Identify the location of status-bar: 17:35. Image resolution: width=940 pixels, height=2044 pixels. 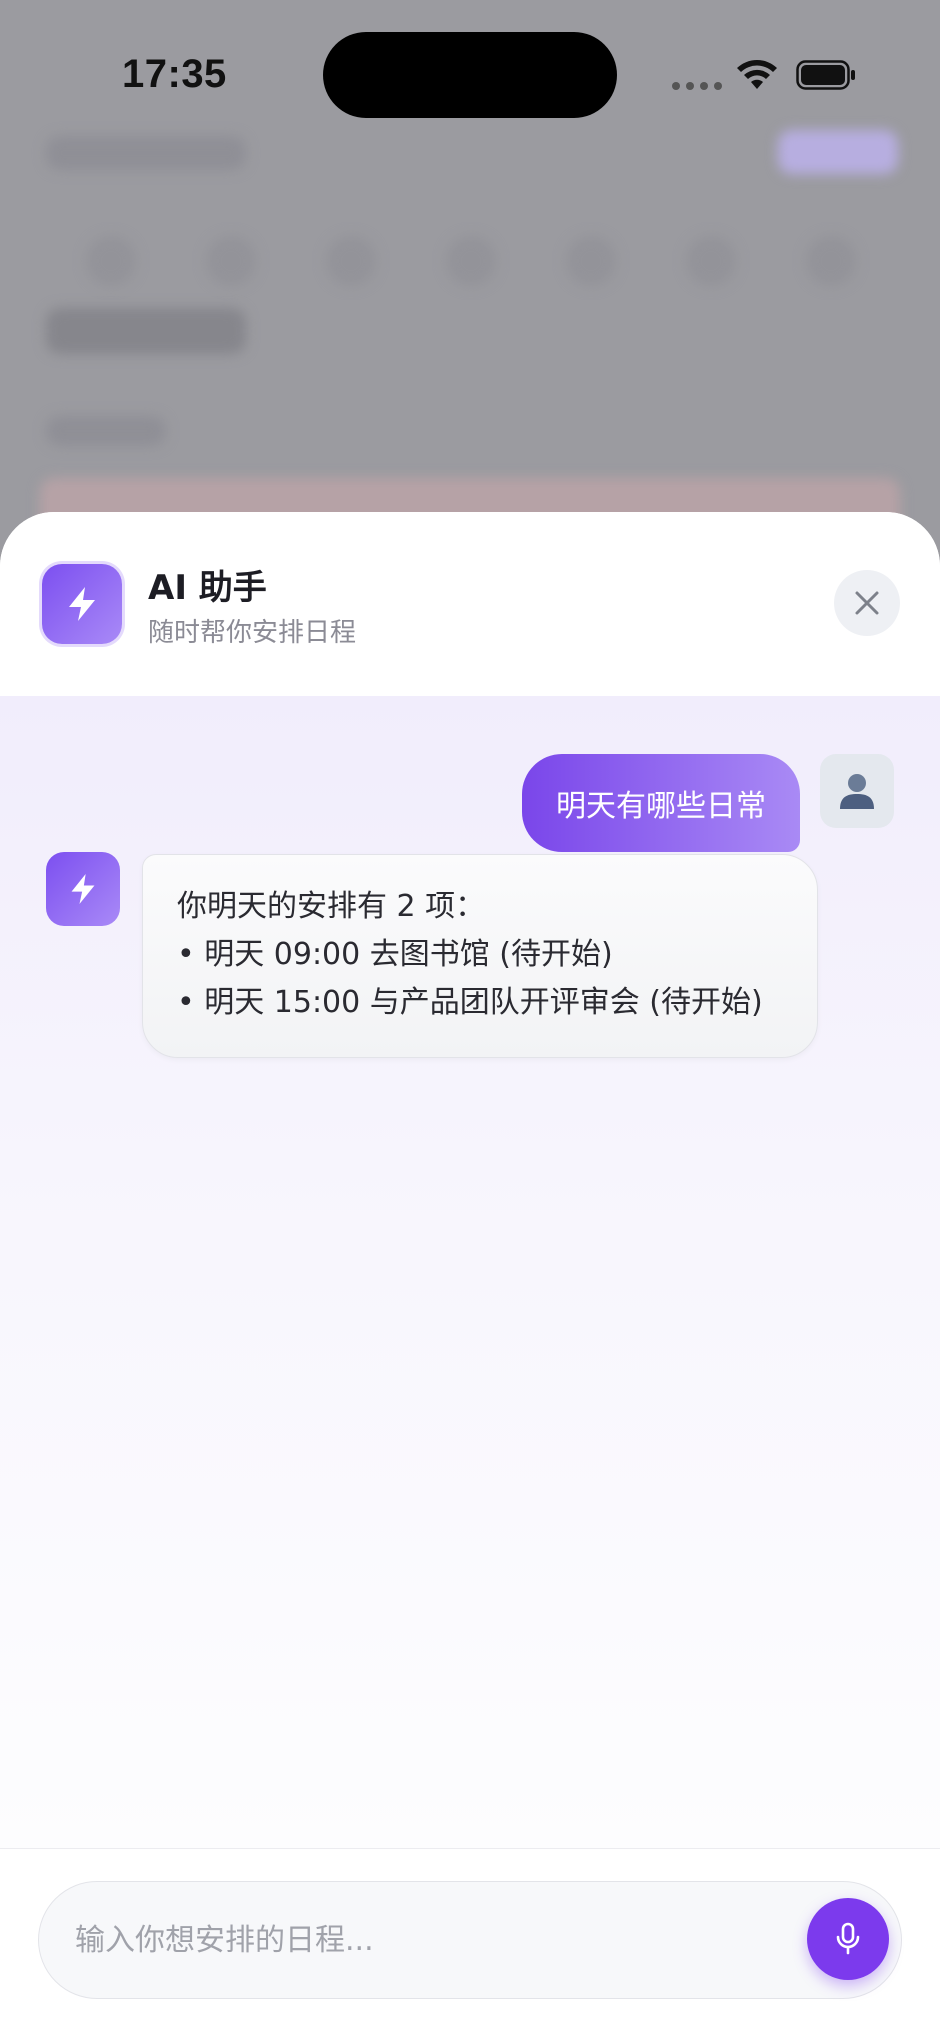
(470, 75).